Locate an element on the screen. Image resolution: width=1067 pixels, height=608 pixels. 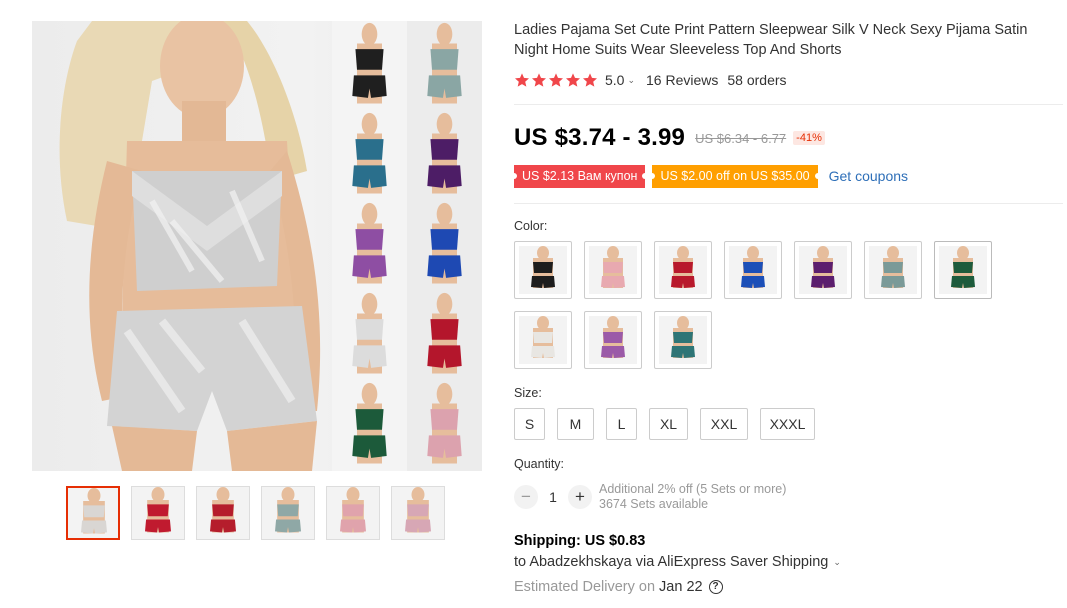
orders-count: 58 orders is located at coordinates (757, 80).